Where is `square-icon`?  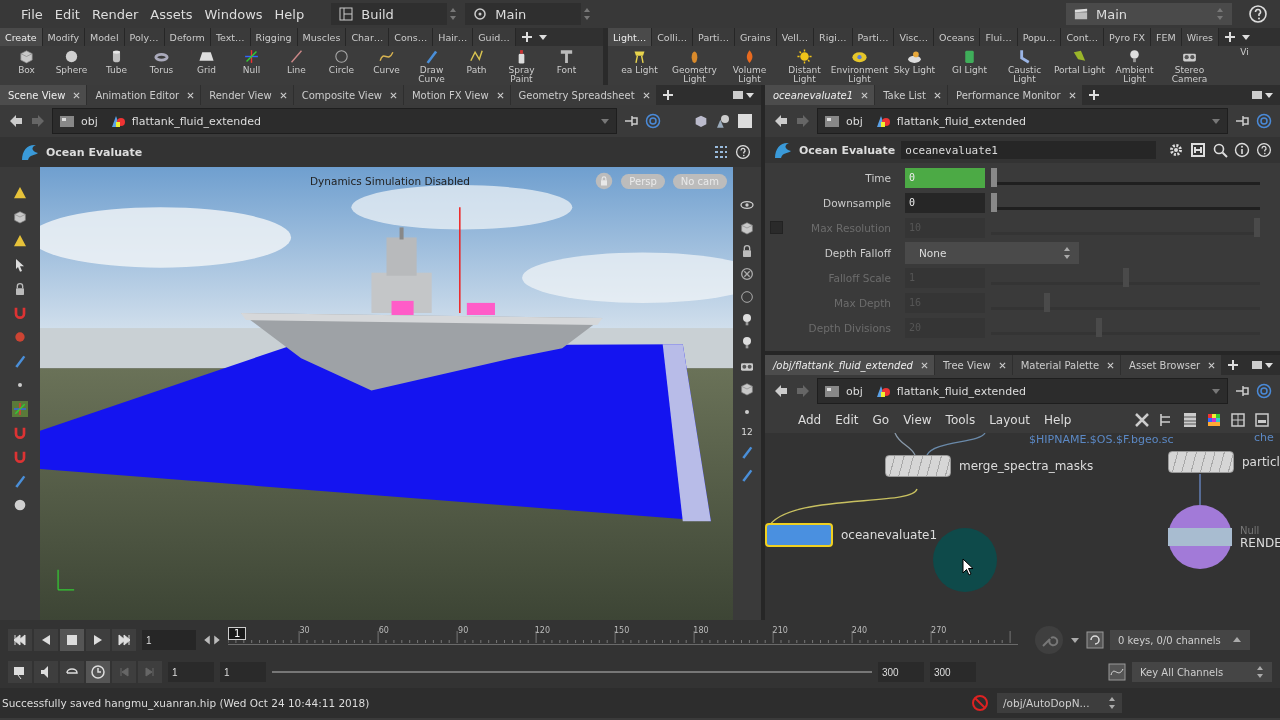
square-icon is located at coordinates (745, 121).